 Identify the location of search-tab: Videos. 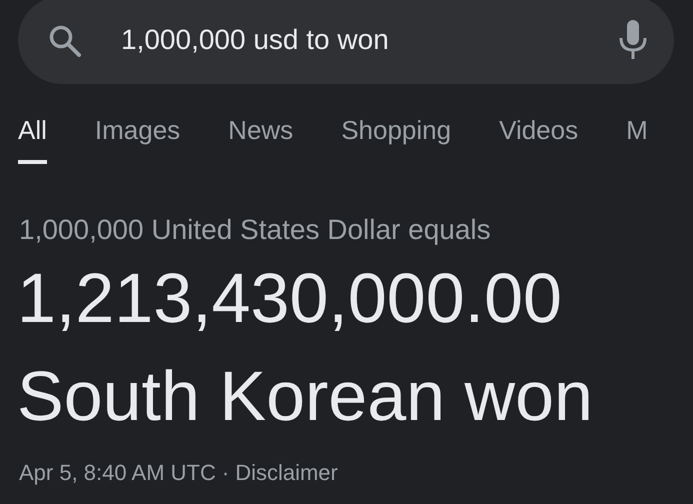
(538, 139).